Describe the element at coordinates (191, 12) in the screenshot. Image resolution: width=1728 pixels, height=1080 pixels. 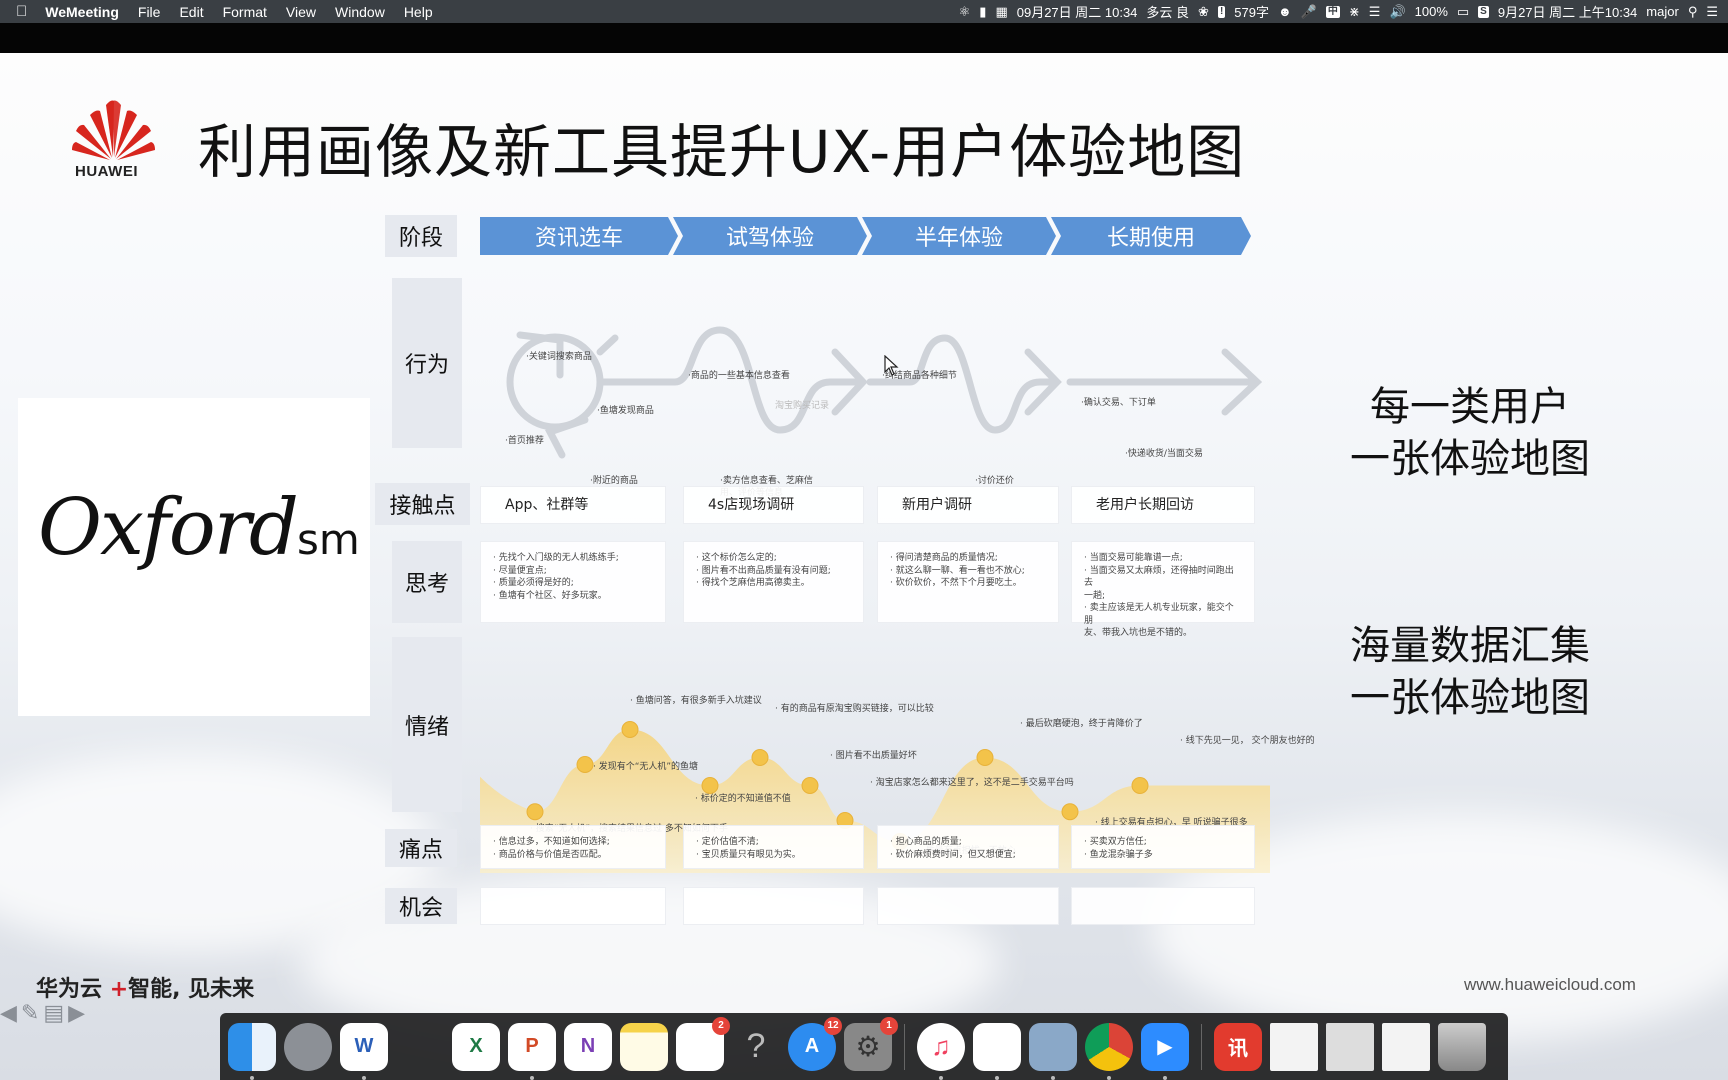
I see `menu-edit: Edit` at that location.